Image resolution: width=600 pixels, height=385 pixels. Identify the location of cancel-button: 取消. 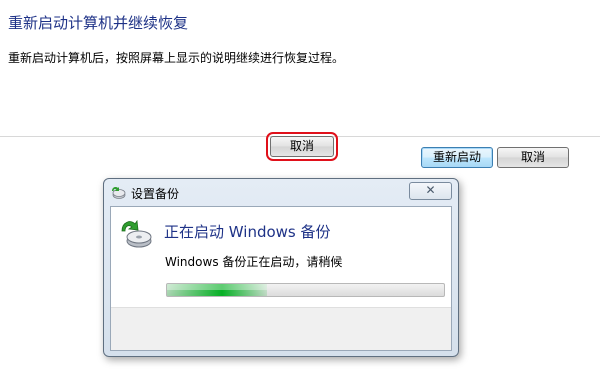
(533, 157).